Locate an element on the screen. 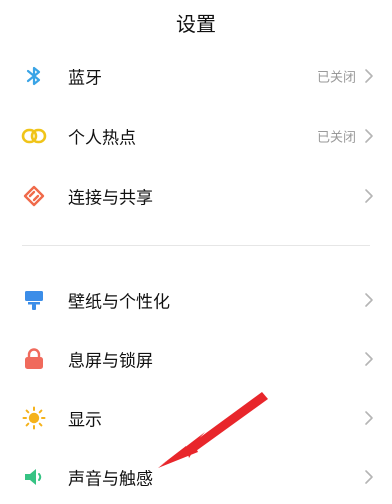  settings-item-bluetooth: 蓝牙 已关闭 is located at coordinates (196, 76).